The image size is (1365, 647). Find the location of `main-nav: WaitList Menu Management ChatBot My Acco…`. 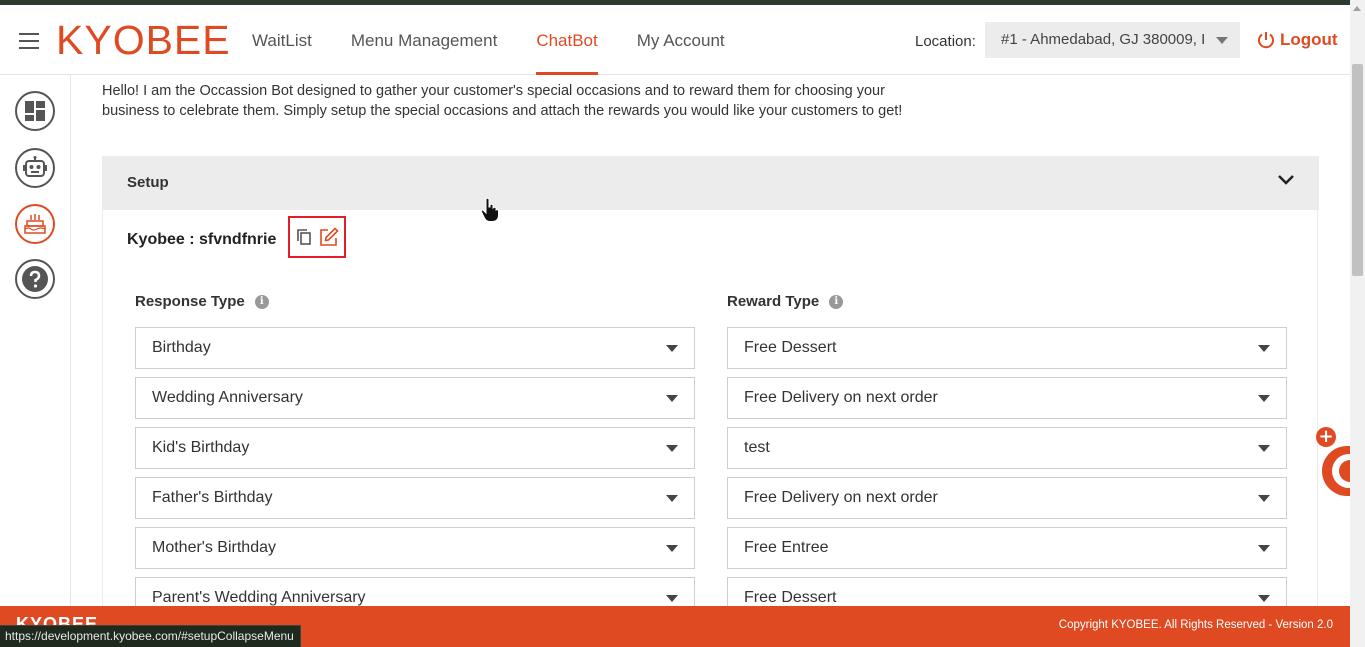

main-nav: WaitList Menu Management ChatBot My Acco… is located at coordinates (508, 40).